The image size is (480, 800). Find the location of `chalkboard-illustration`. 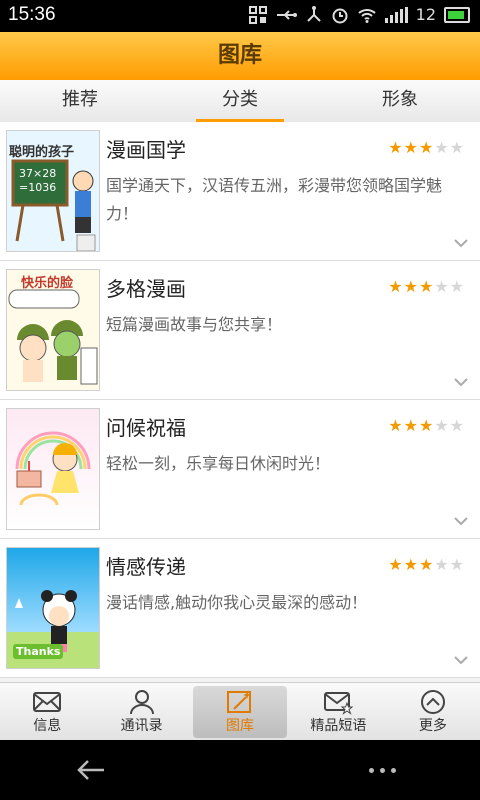

chalkboard-illustration is located at coordinates (53, 205).